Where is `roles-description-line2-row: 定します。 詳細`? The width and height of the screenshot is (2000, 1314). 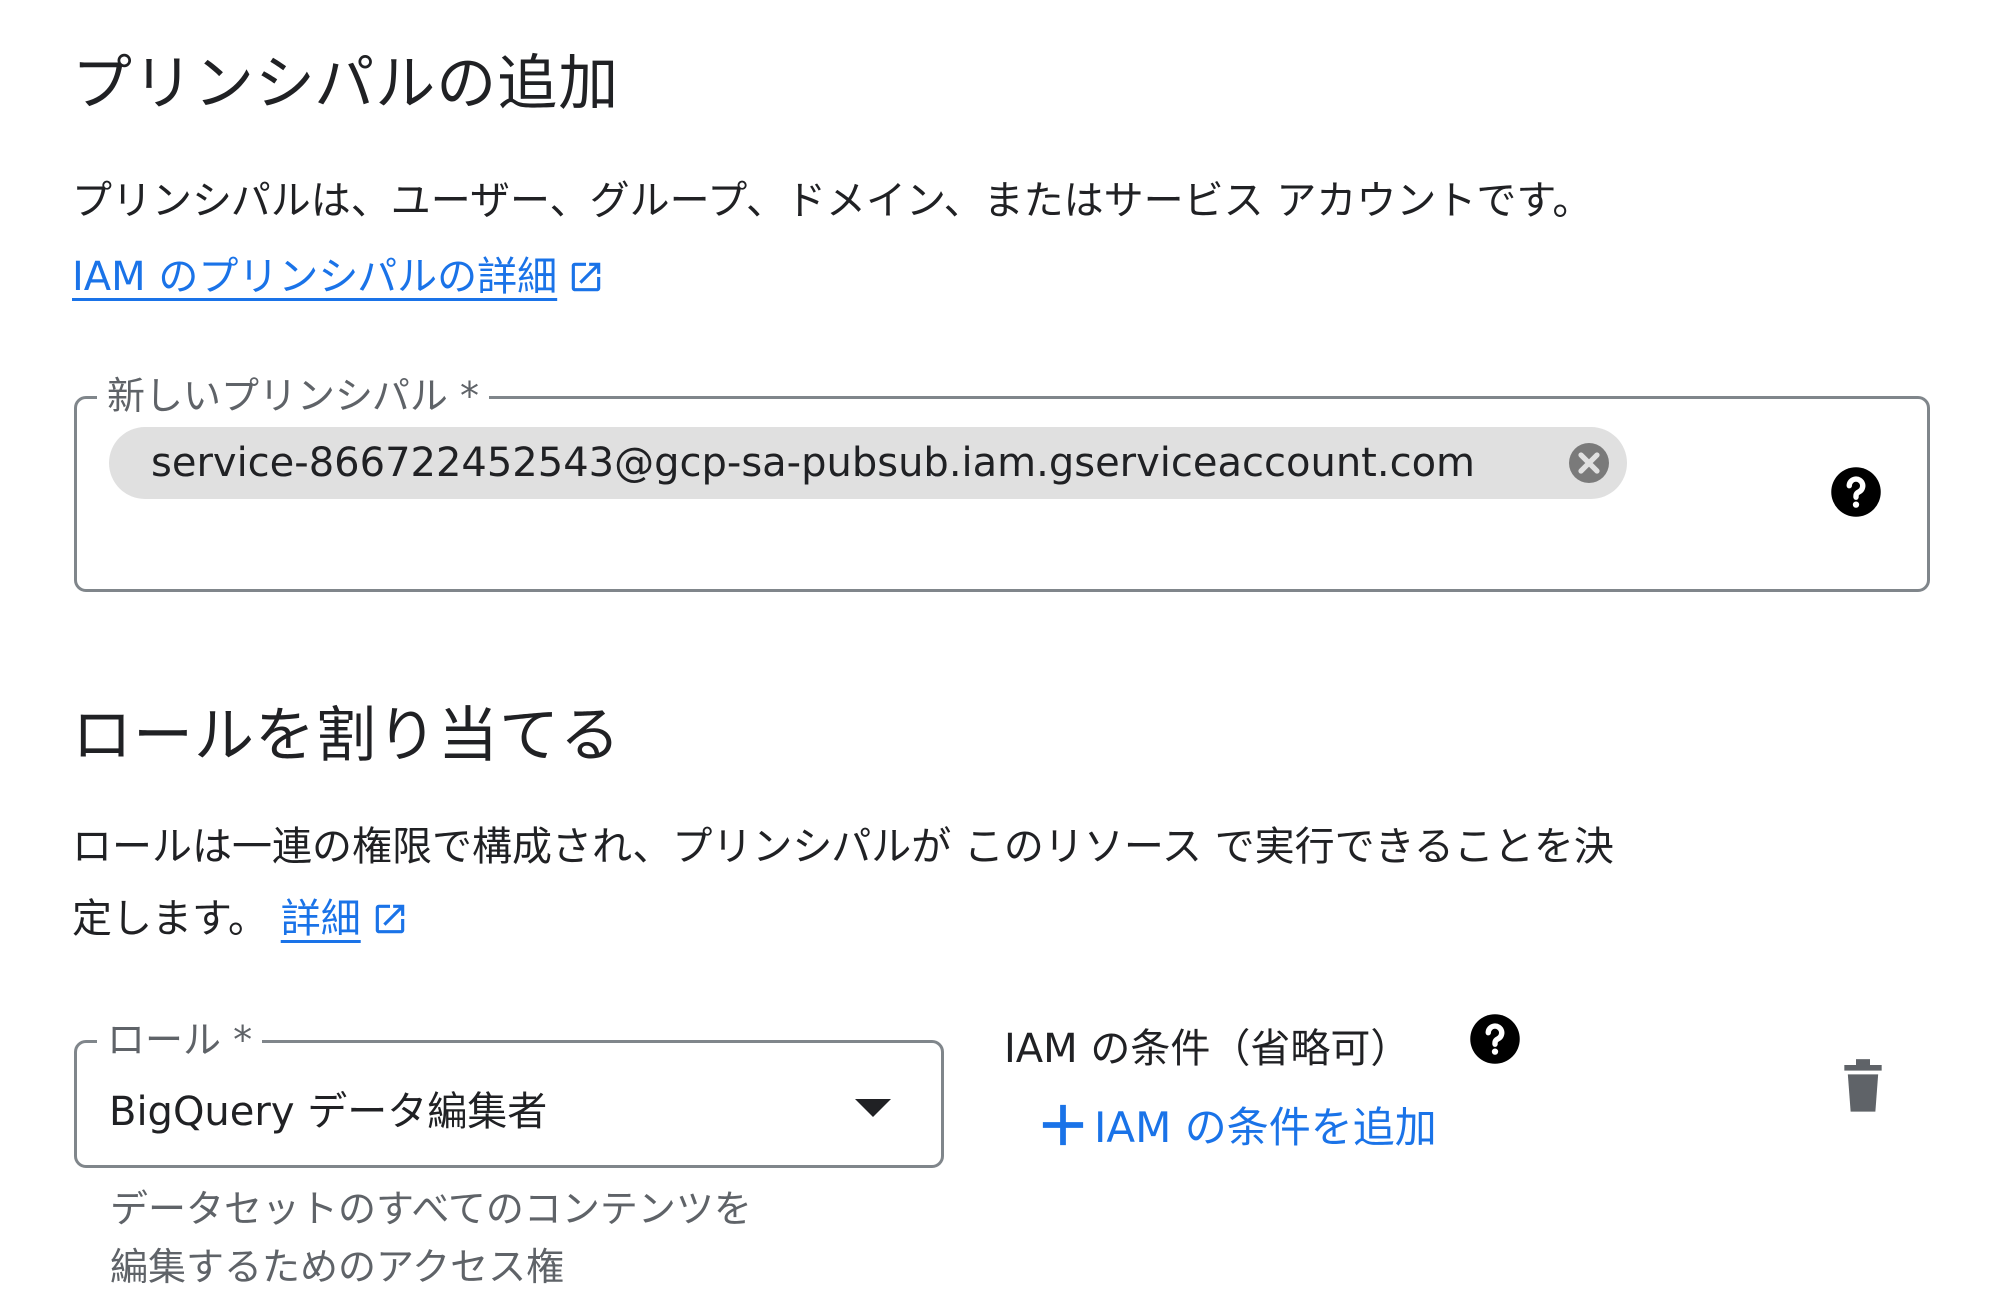 roles-description-line2-row: 定します。 詳細 is located at coordinates (240, 919).